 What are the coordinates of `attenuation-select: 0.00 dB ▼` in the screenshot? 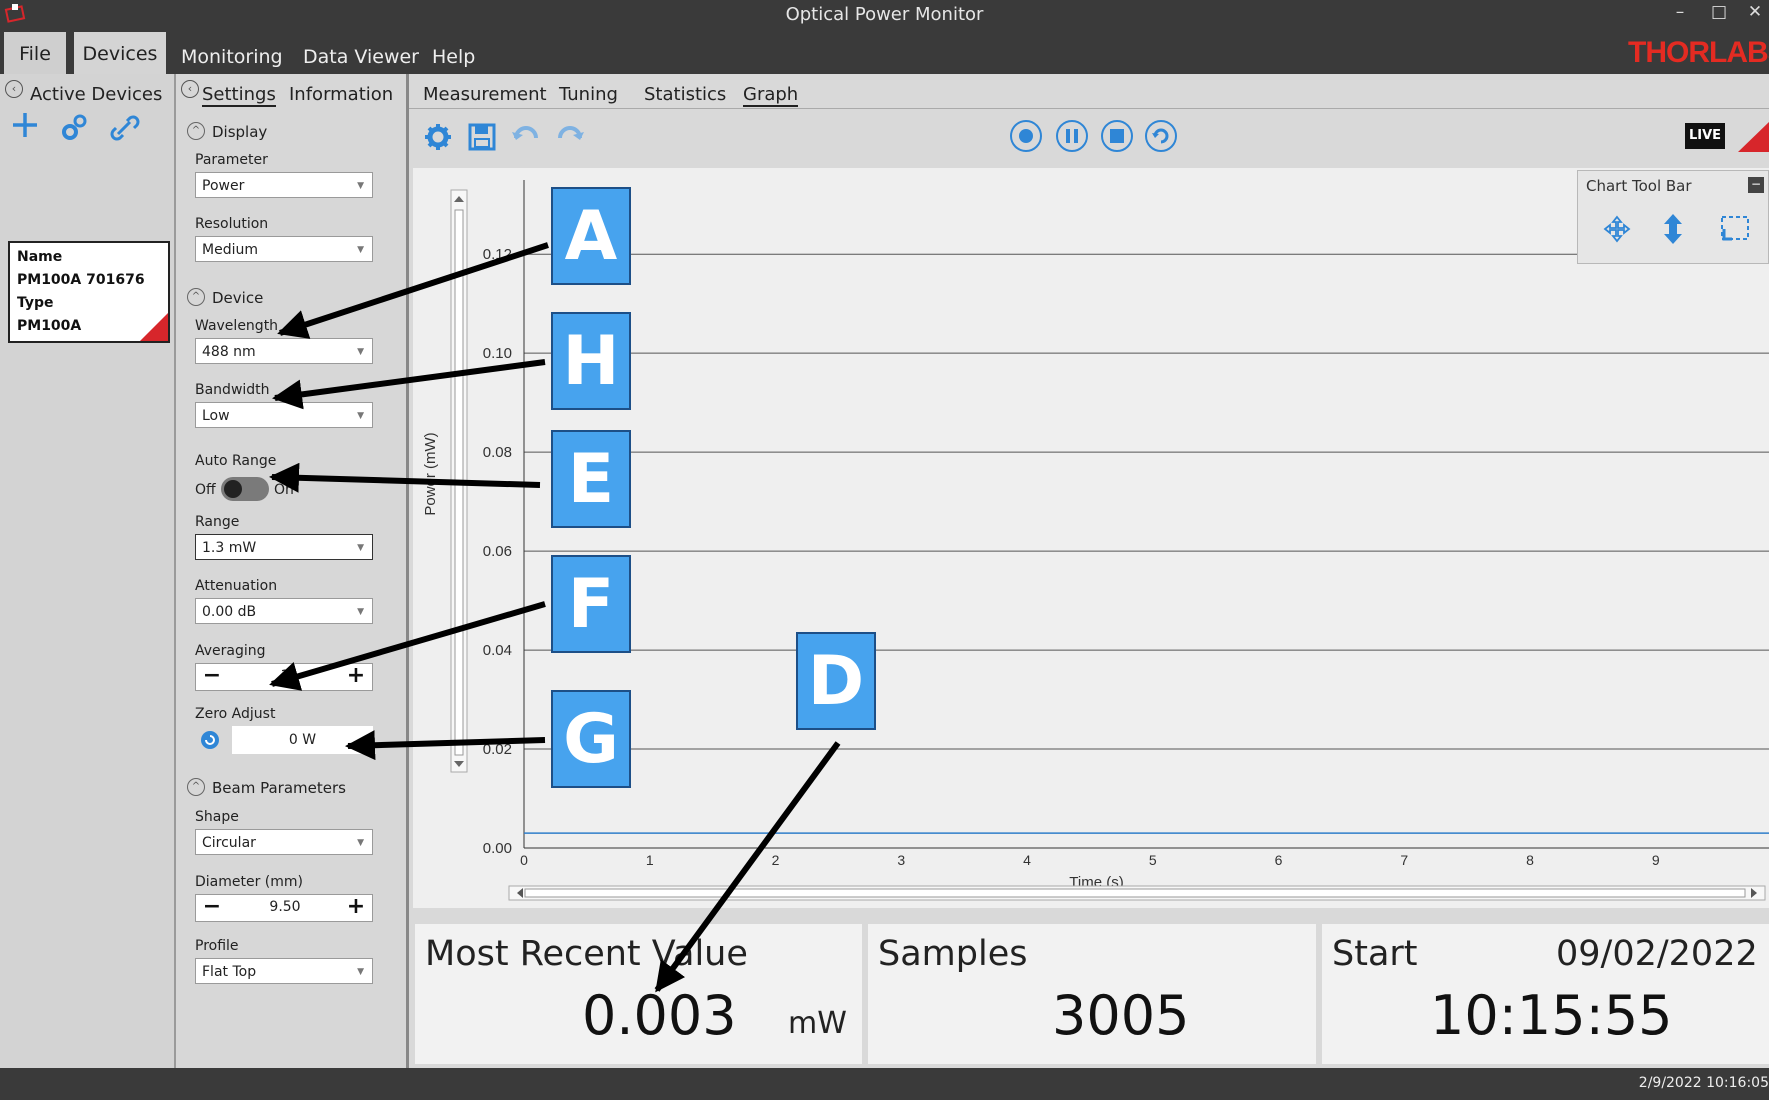 It's located at (284, 611).